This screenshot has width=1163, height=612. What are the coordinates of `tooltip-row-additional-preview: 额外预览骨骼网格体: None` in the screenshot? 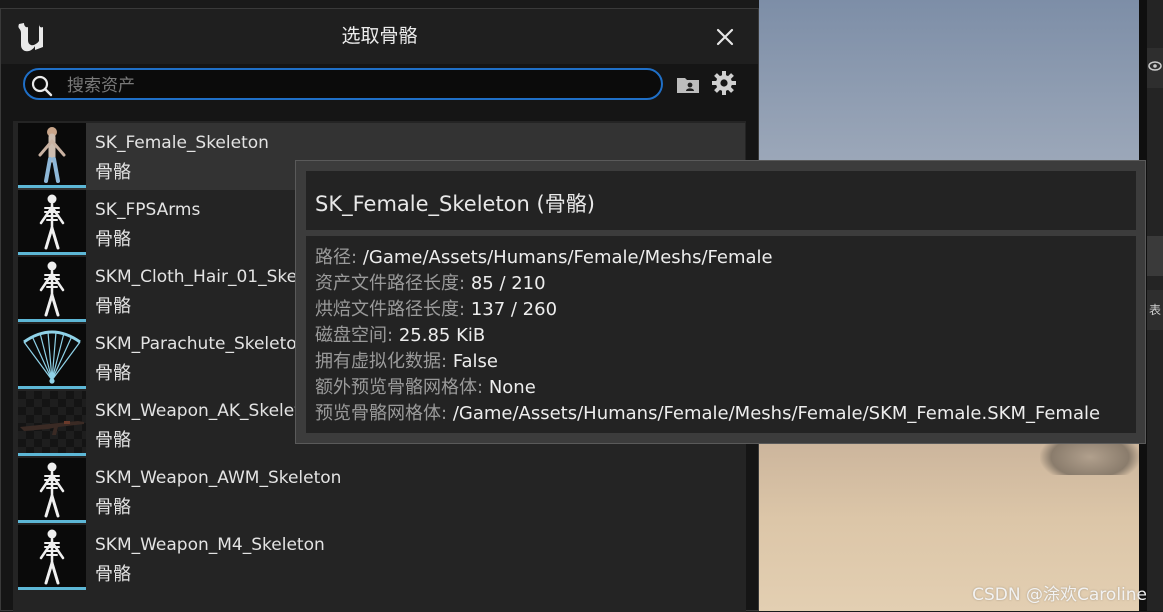 It's located at (425, 386).